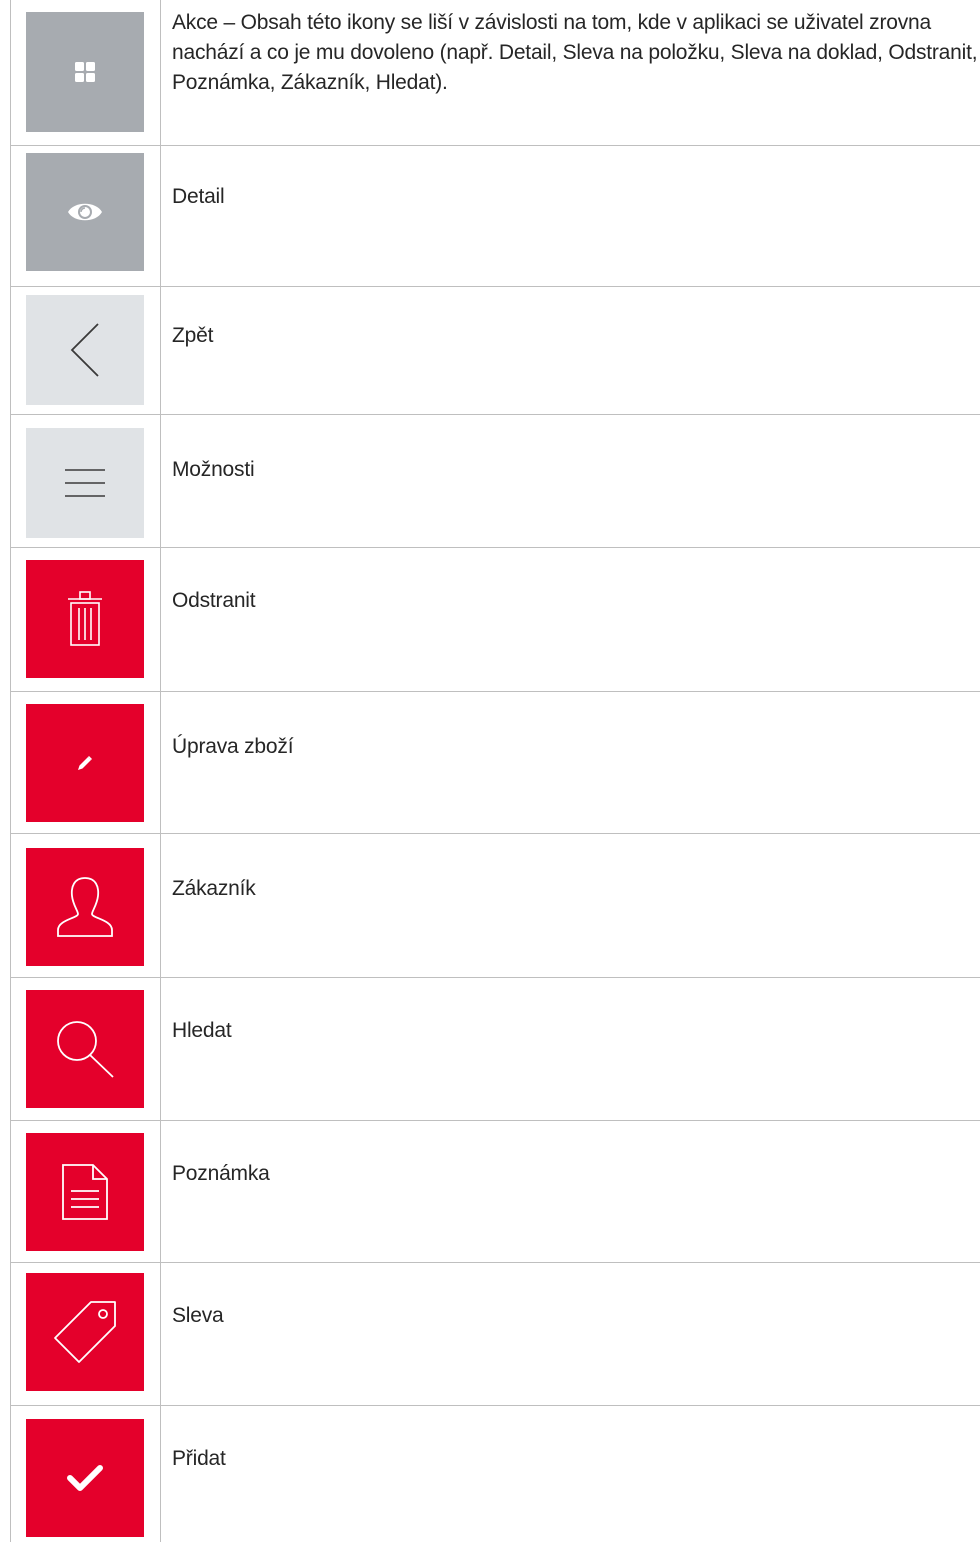 The width and height of the screenshot is (980, 1542). I want to click on row-description: Sleva, so click(198, 1315).